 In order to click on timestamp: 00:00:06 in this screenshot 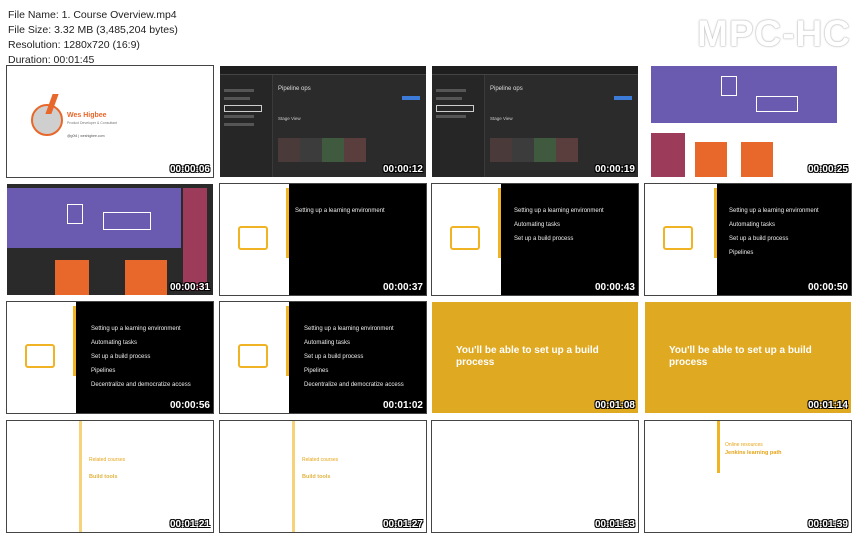, I will do `click(189, 169)`.